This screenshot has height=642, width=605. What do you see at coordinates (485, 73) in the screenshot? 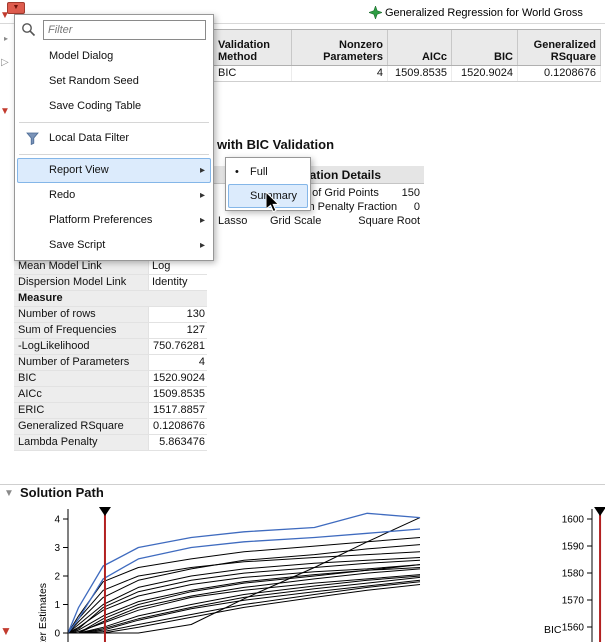
I see `cell-bic: 1520.9024` at bounding box center [485, 73].